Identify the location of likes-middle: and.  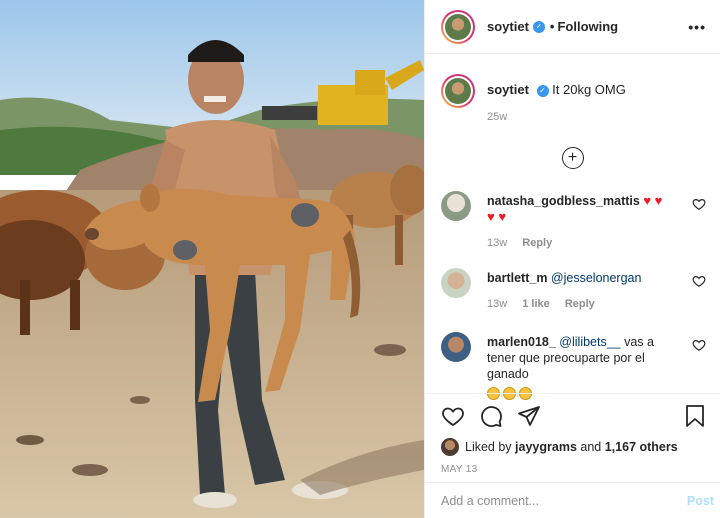
(591, 447).